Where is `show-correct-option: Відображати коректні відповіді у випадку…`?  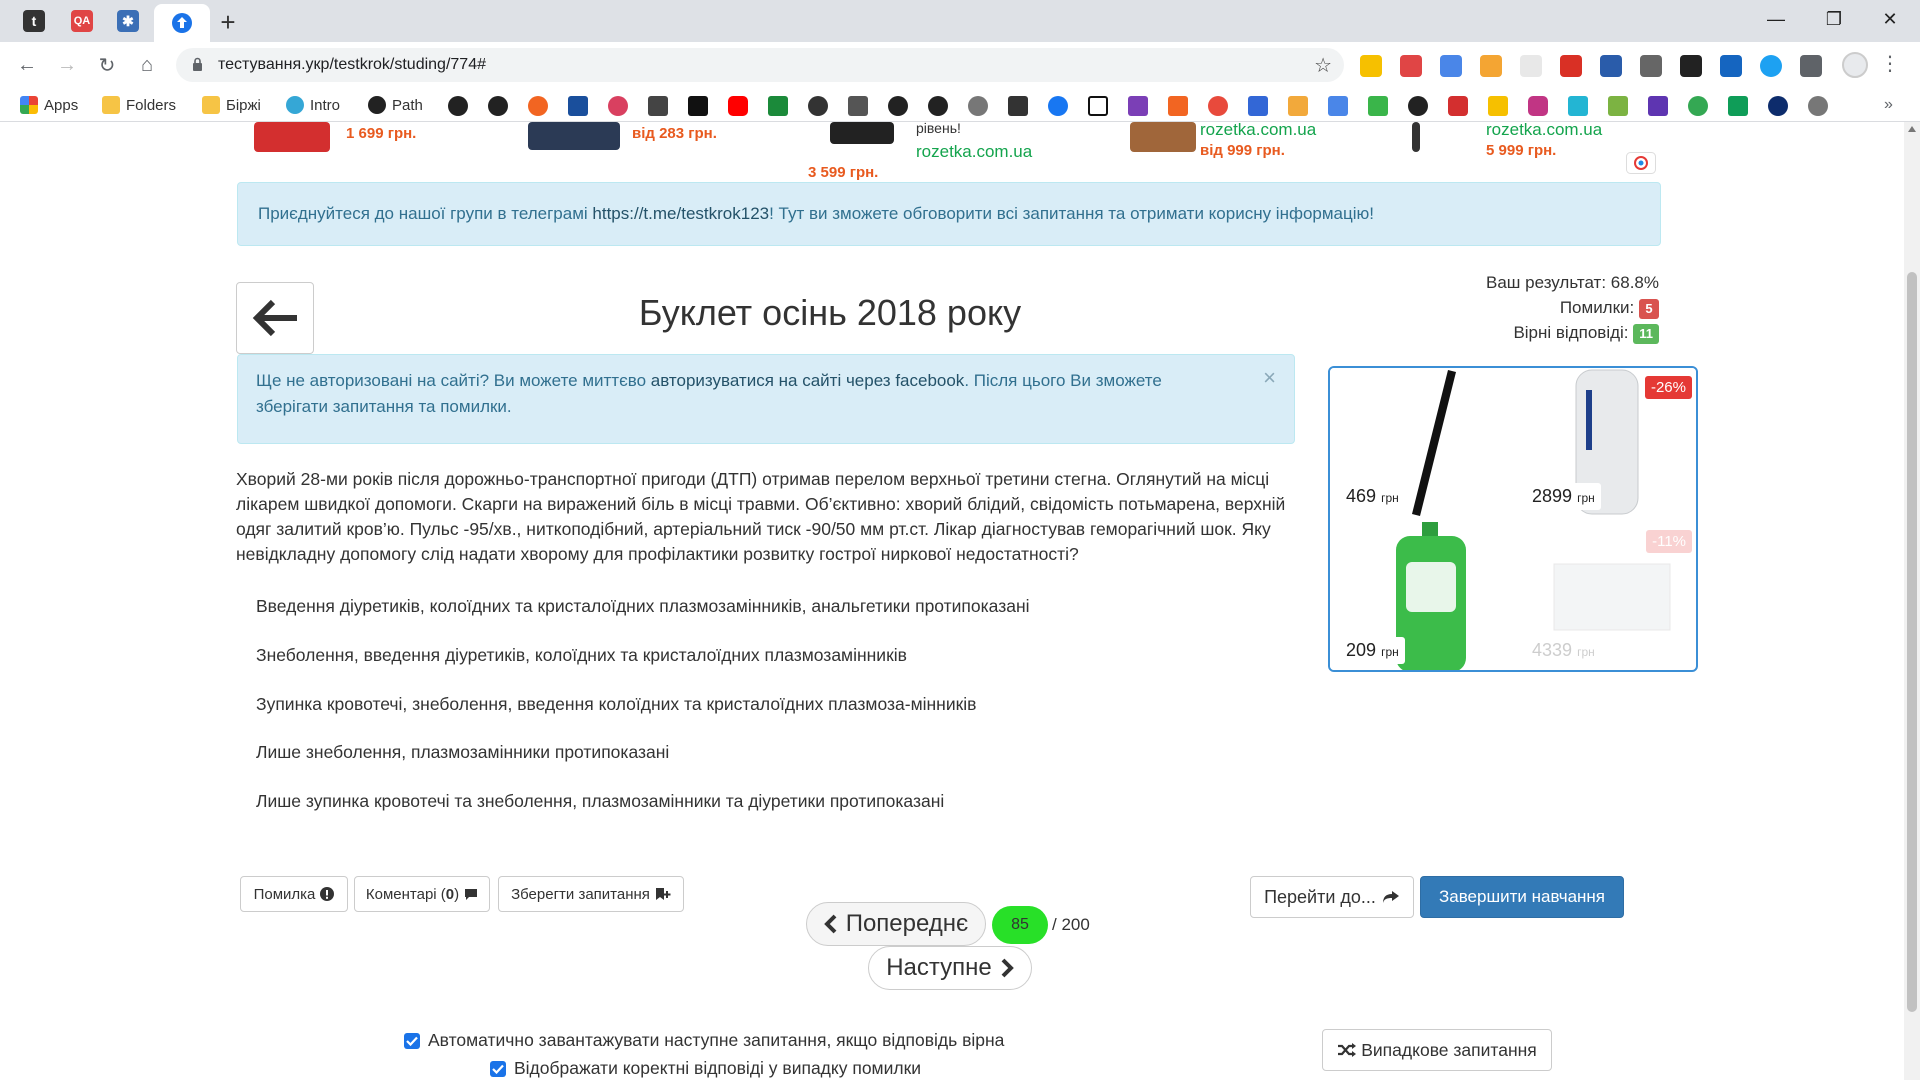
show-correct-option: Відображати коректні відповіді у випадку… is located at coordinates (705, 1068).